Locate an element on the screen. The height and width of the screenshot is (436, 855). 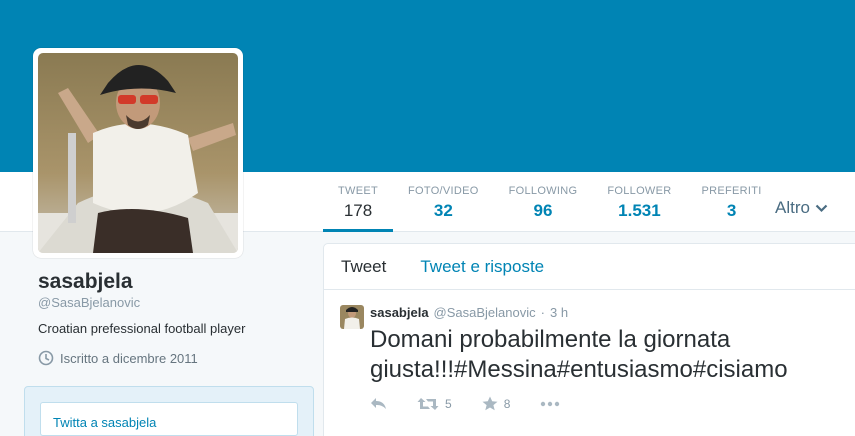
tab-tweets: Tweet is located at coordinates (363, 267).